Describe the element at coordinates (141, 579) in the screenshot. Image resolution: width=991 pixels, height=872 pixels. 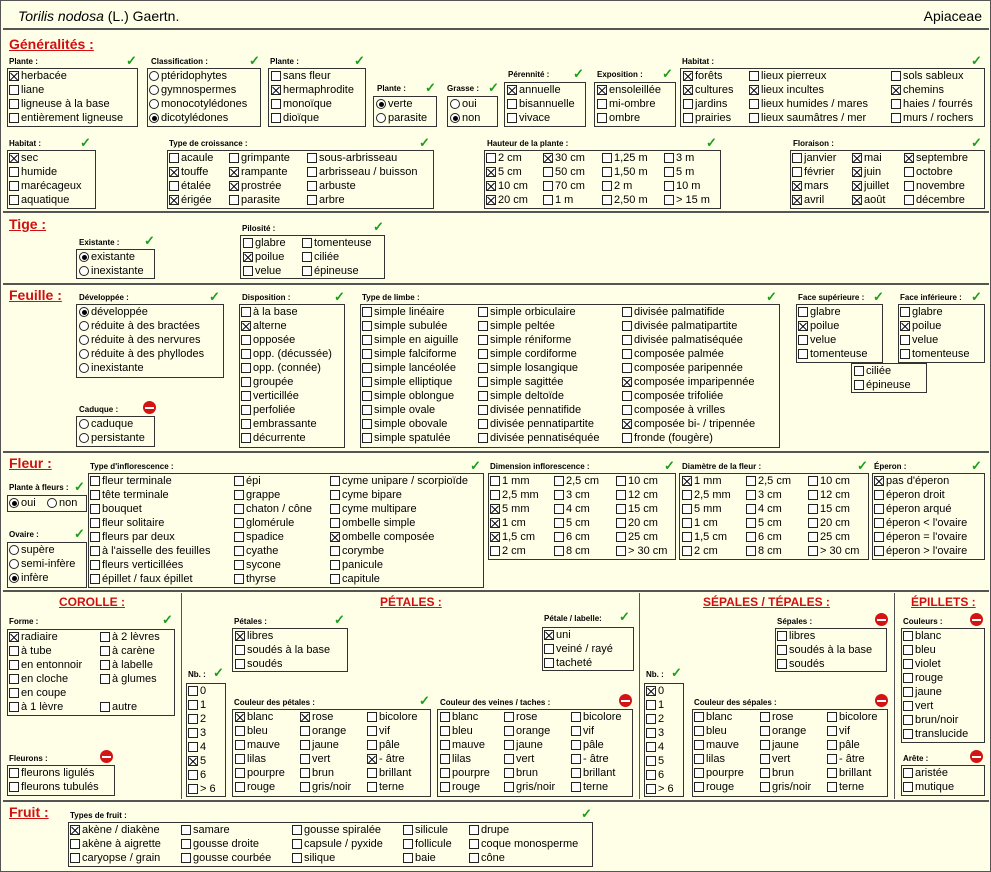
I see `inflo-option: épillet / faux épillet` at that location.